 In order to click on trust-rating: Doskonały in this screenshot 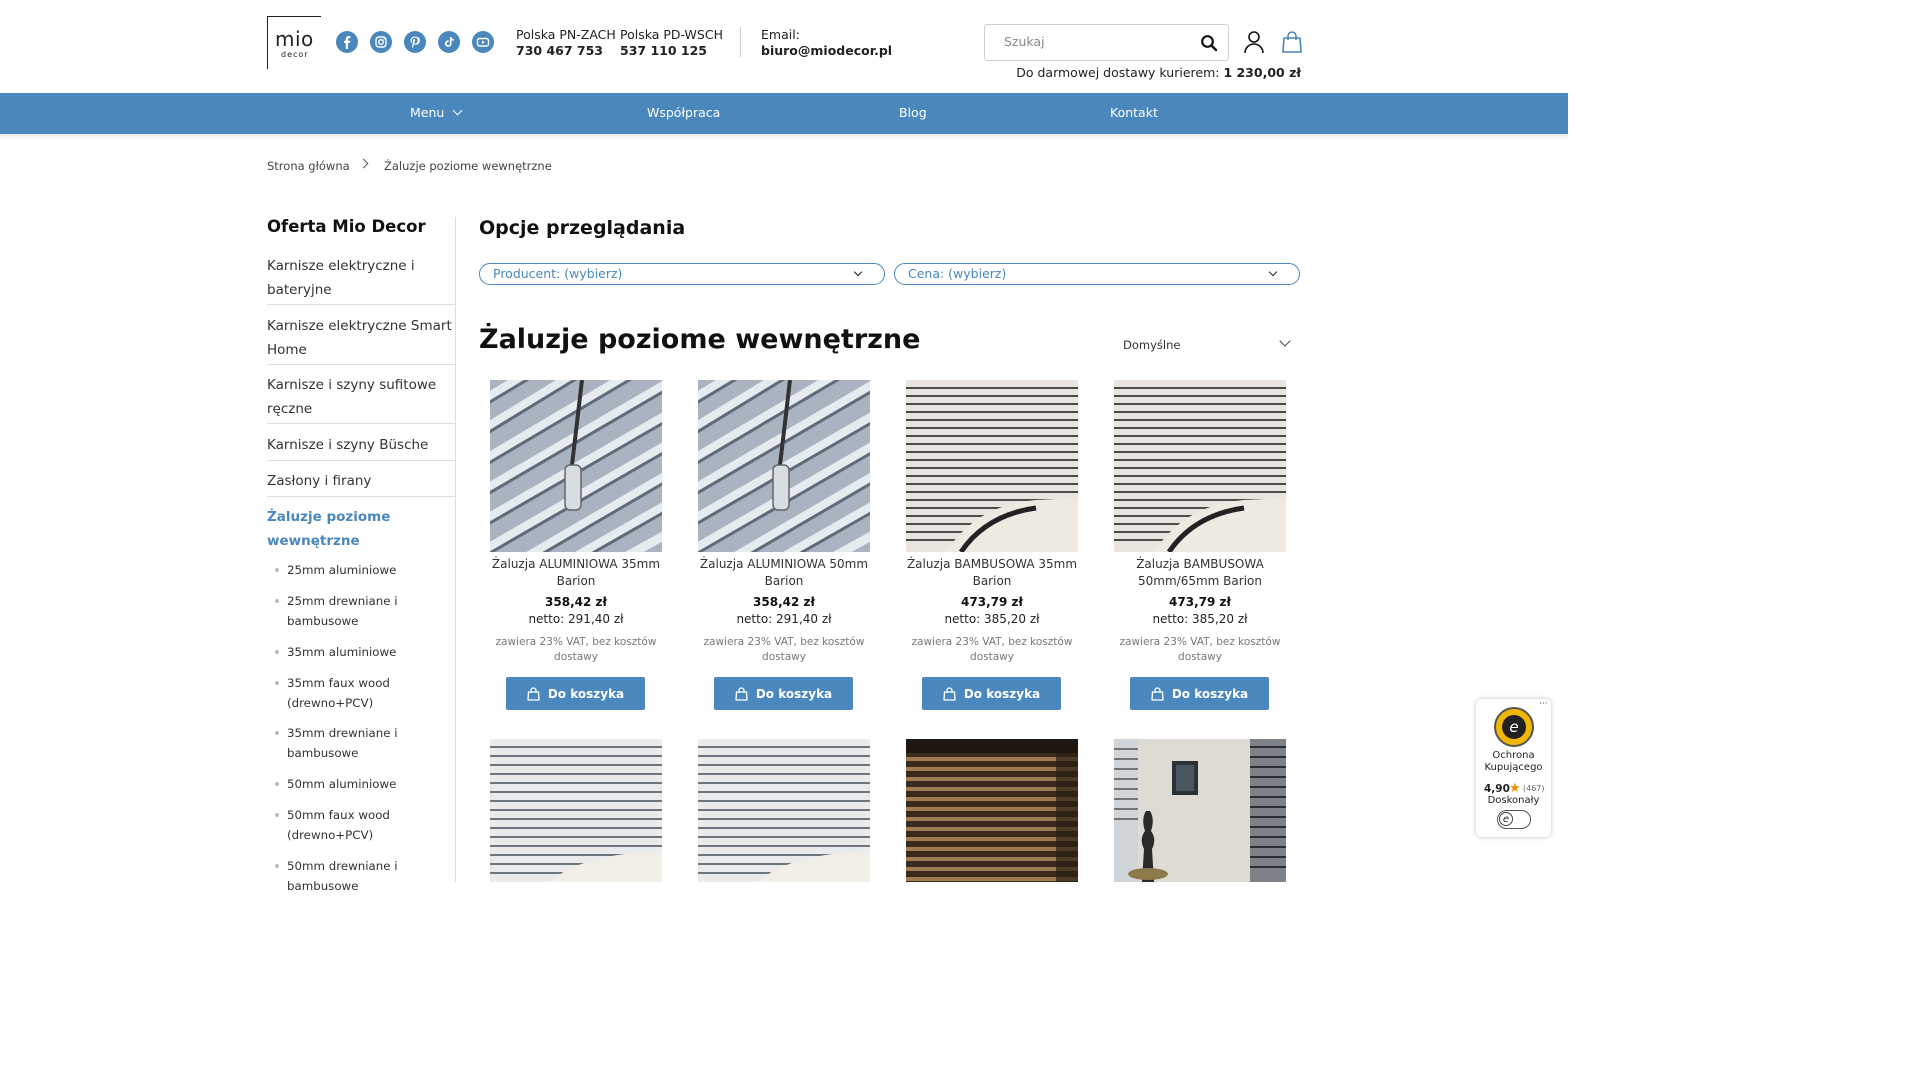, I will do `click(1513, 800)`.